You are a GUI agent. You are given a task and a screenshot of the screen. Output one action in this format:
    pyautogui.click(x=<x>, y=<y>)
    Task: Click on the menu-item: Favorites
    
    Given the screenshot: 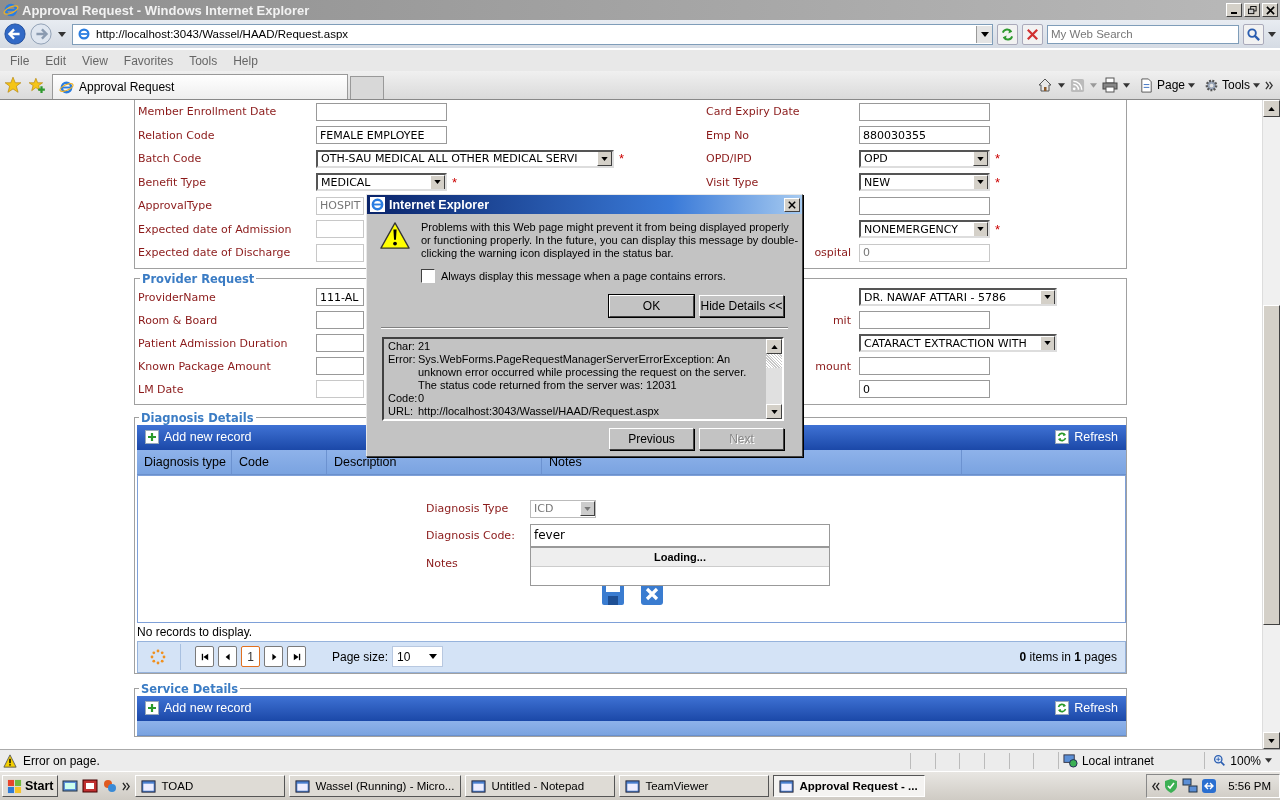 What is the action you would take?
    pyautogui.click(x=148, y=60)
    